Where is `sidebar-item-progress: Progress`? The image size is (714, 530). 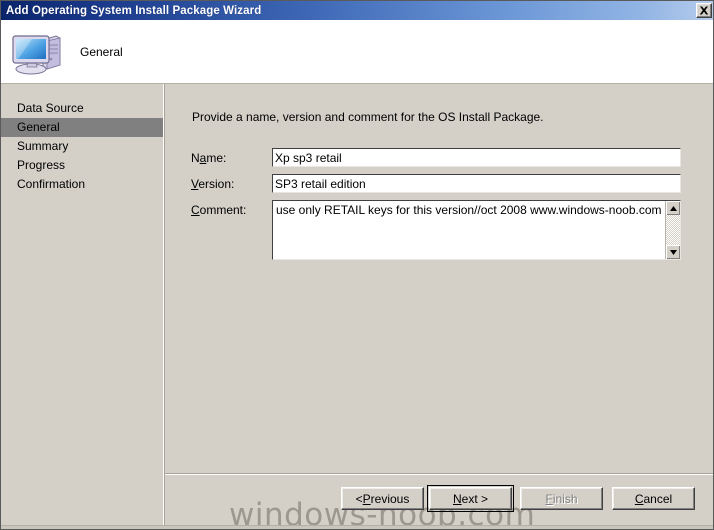 sidebar-item-progress: Progress is located at coordinates (82, 165).